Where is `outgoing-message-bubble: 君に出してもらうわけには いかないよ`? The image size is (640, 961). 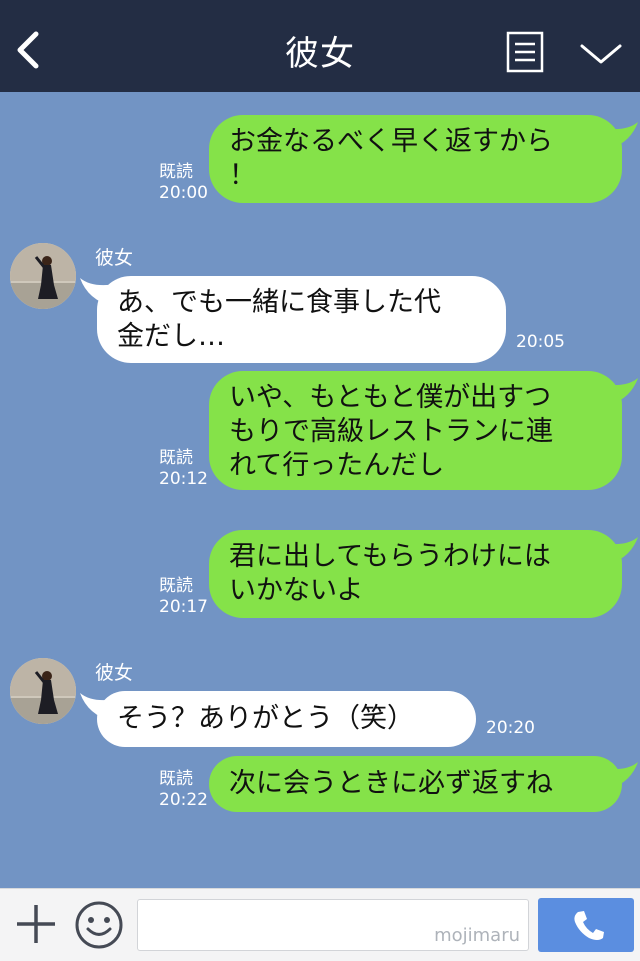 outgoing-message-bubble: 君に出してもらうわけには いかないよ is located at coordinates (415, 574).